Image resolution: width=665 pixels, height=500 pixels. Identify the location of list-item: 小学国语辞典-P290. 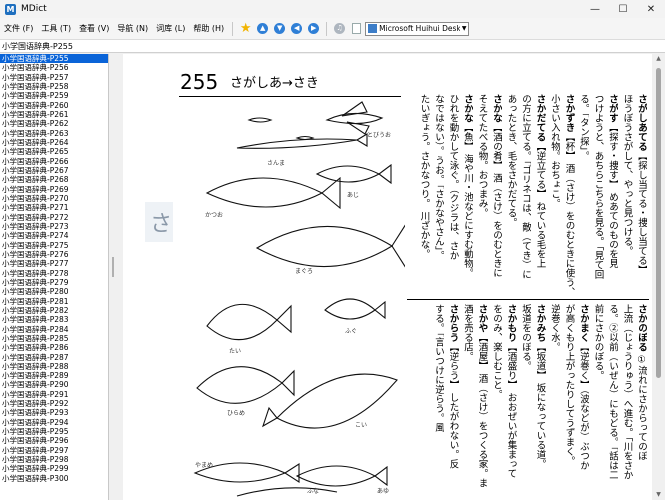
(54, 384).